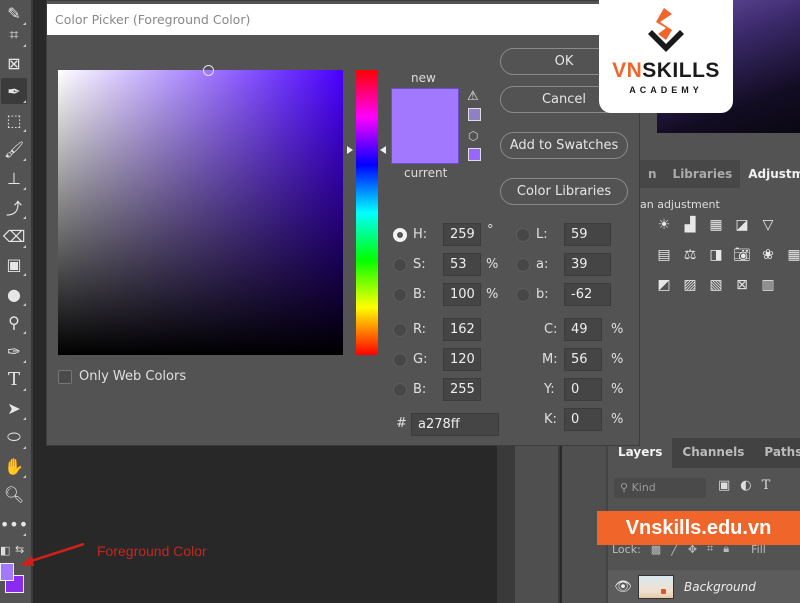 The image size is (800, 603). I want to click on path-selection-tool: ➤, so click(14, 408).